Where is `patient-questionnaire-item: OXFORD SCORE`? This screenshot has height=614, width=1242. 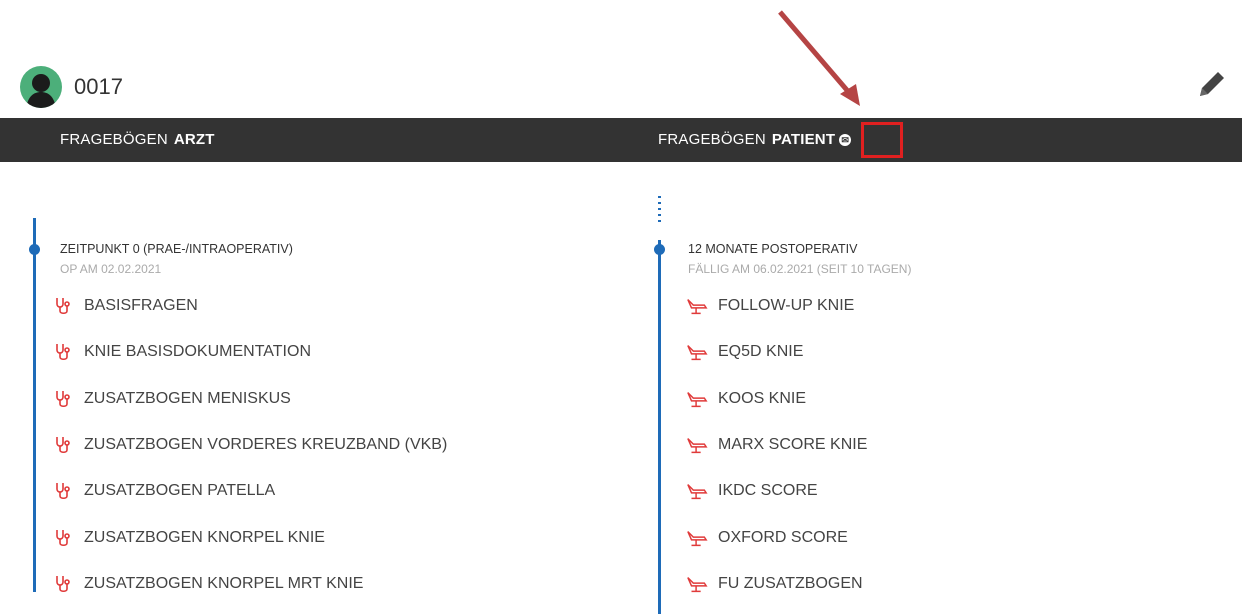 patient-questionnaire-item: OXFORD SCORE is located at coordinates (767, 538).